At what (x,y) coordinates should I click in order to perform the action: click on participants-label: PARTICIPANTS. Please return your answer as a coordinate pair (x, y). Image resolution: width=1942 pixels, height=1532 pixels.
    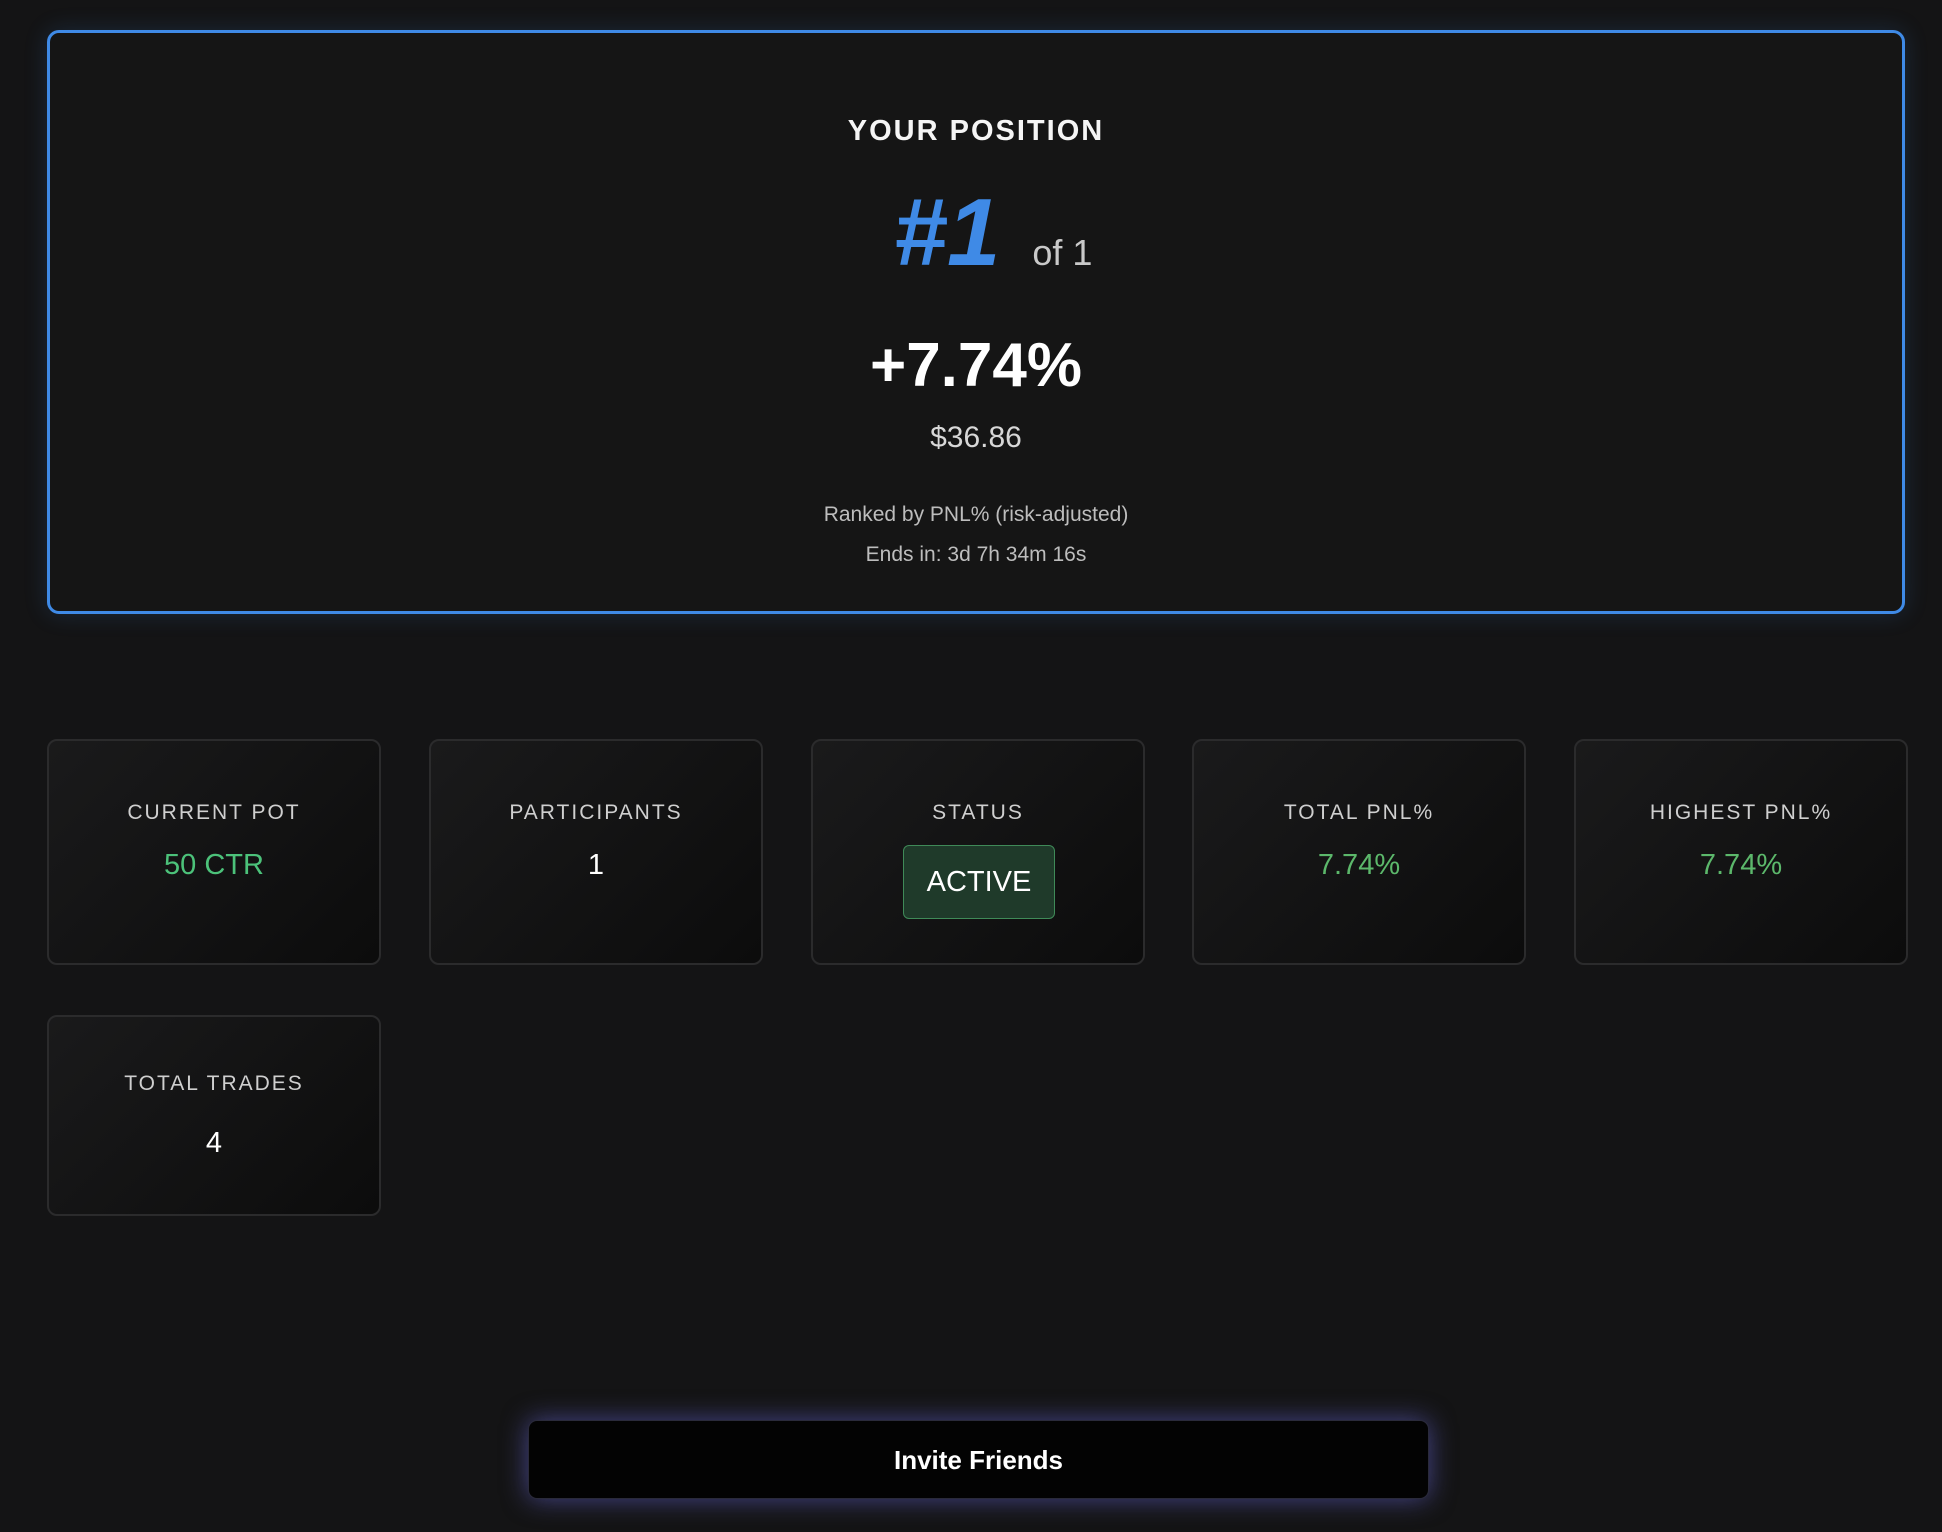
    Looking at the image, I should click on (596, 812).